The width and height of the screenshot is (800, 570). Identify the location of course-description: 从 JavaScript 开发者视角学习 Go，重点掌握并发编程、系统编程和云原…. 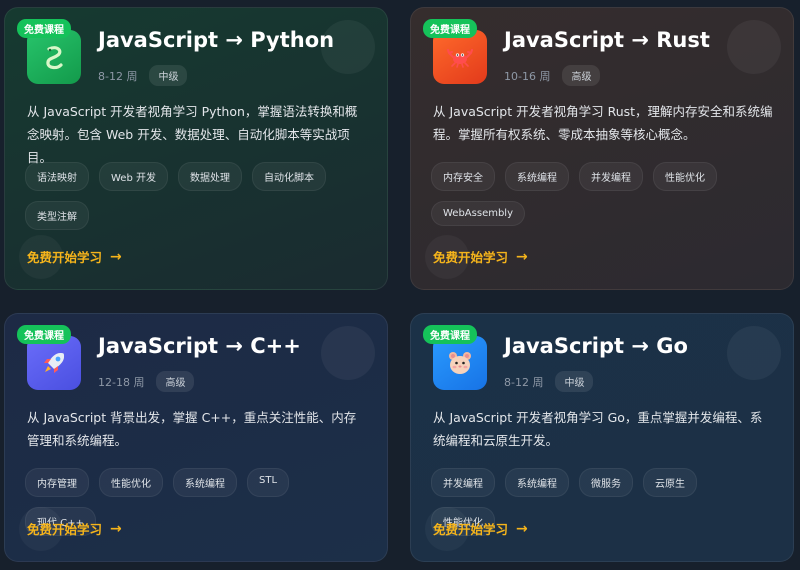
(598, 429).